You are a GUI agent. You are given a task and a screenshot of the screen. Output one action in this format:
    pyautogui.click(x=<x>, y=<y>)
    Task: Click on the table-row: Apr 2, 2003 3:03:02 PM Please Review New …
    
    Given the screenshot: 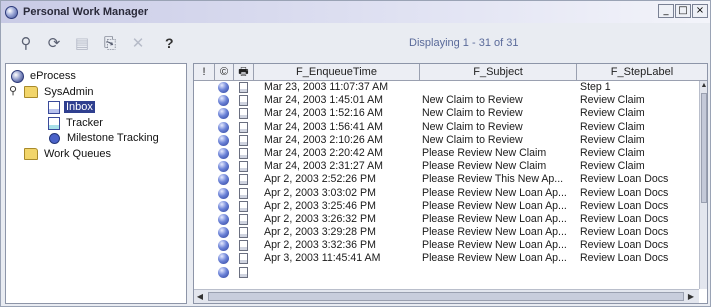 What is the action you would take?
    pyautogui.click(x=446, y=193)
    